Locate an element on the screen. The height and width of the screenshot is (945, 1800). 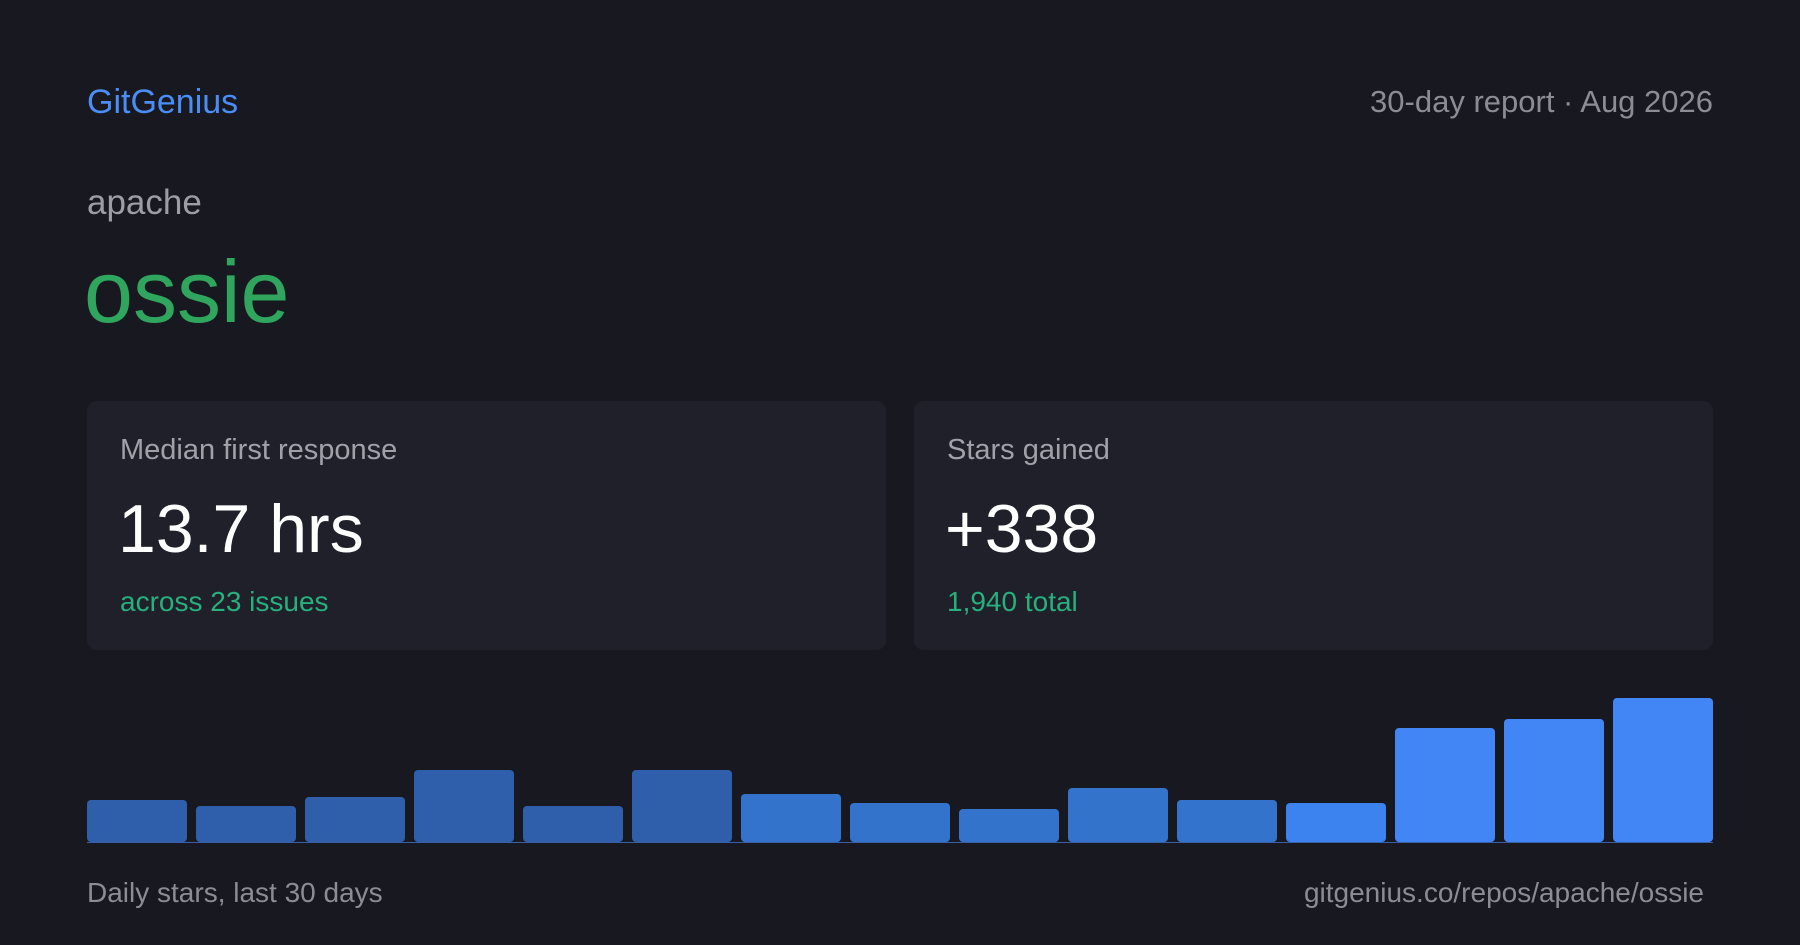
repo-owner: apache is located at coordinates (144, 202).